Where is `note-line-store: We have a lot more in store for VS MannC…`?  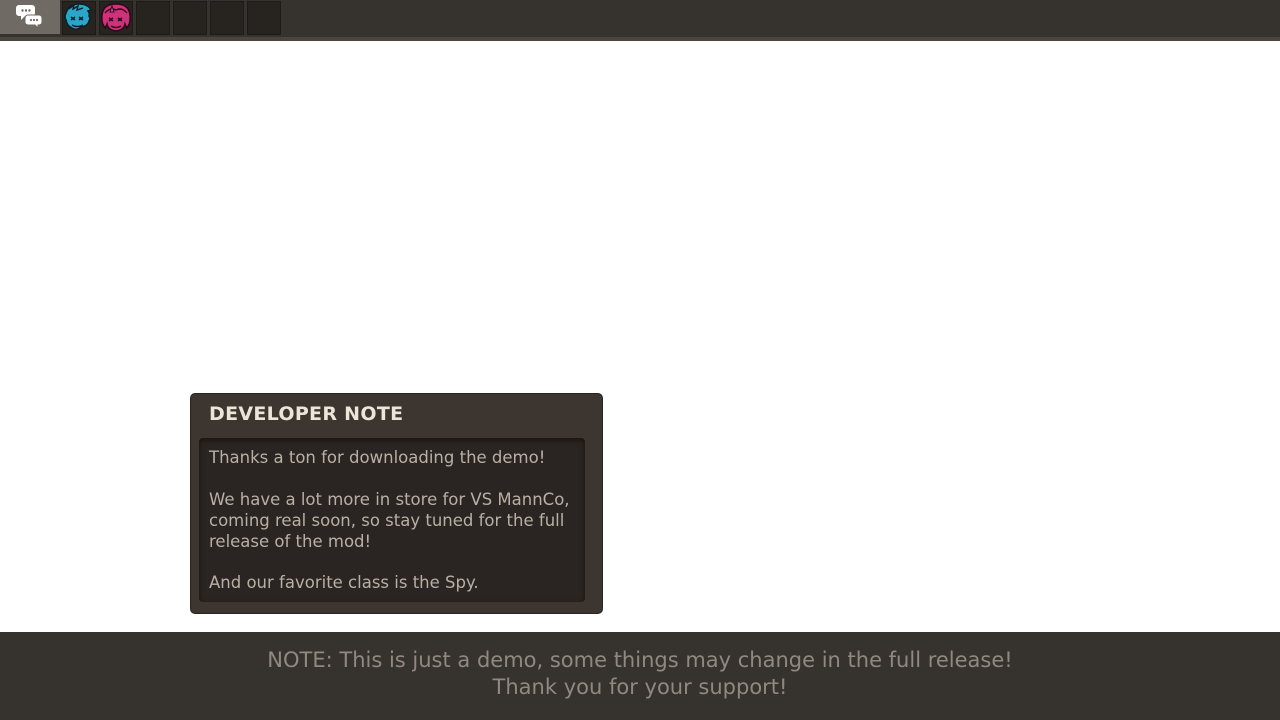
note-line-store: We have a lot more in store for VS MannC… is located at coordinates (389, 499).